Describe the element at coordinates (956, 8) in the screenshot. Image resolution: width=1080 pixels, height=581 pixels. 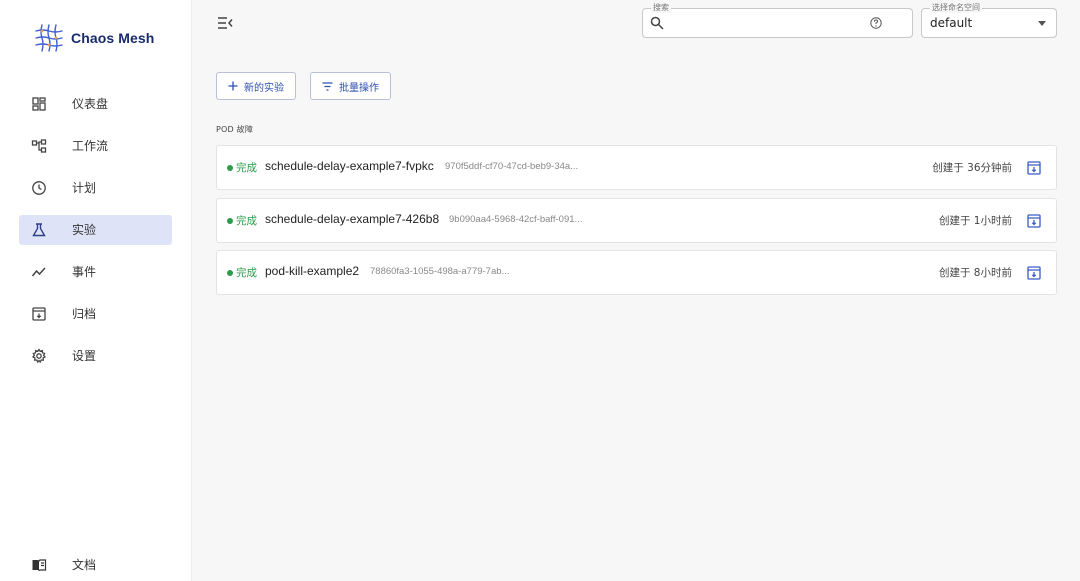
I see `namespace-legend: 选择命名空间` at that location.